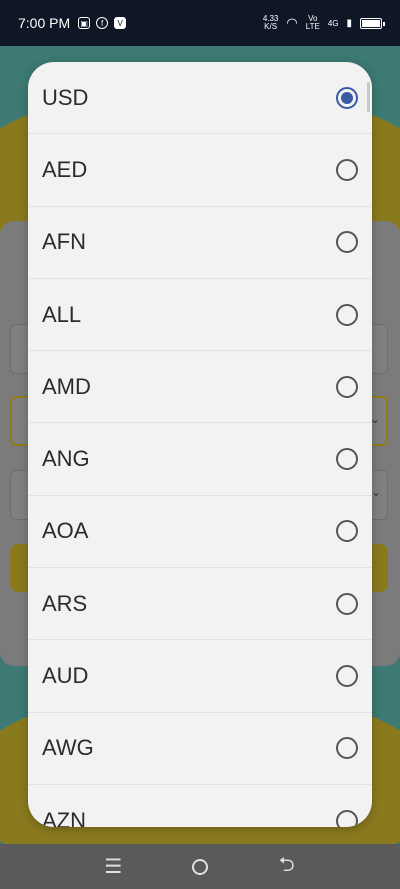 The width and height of the screenshot is (400, 889). What do you see at coordinates (68, 748) in the screenshot?
I see `currency-code: AWG` at bounding box center [68, 748].